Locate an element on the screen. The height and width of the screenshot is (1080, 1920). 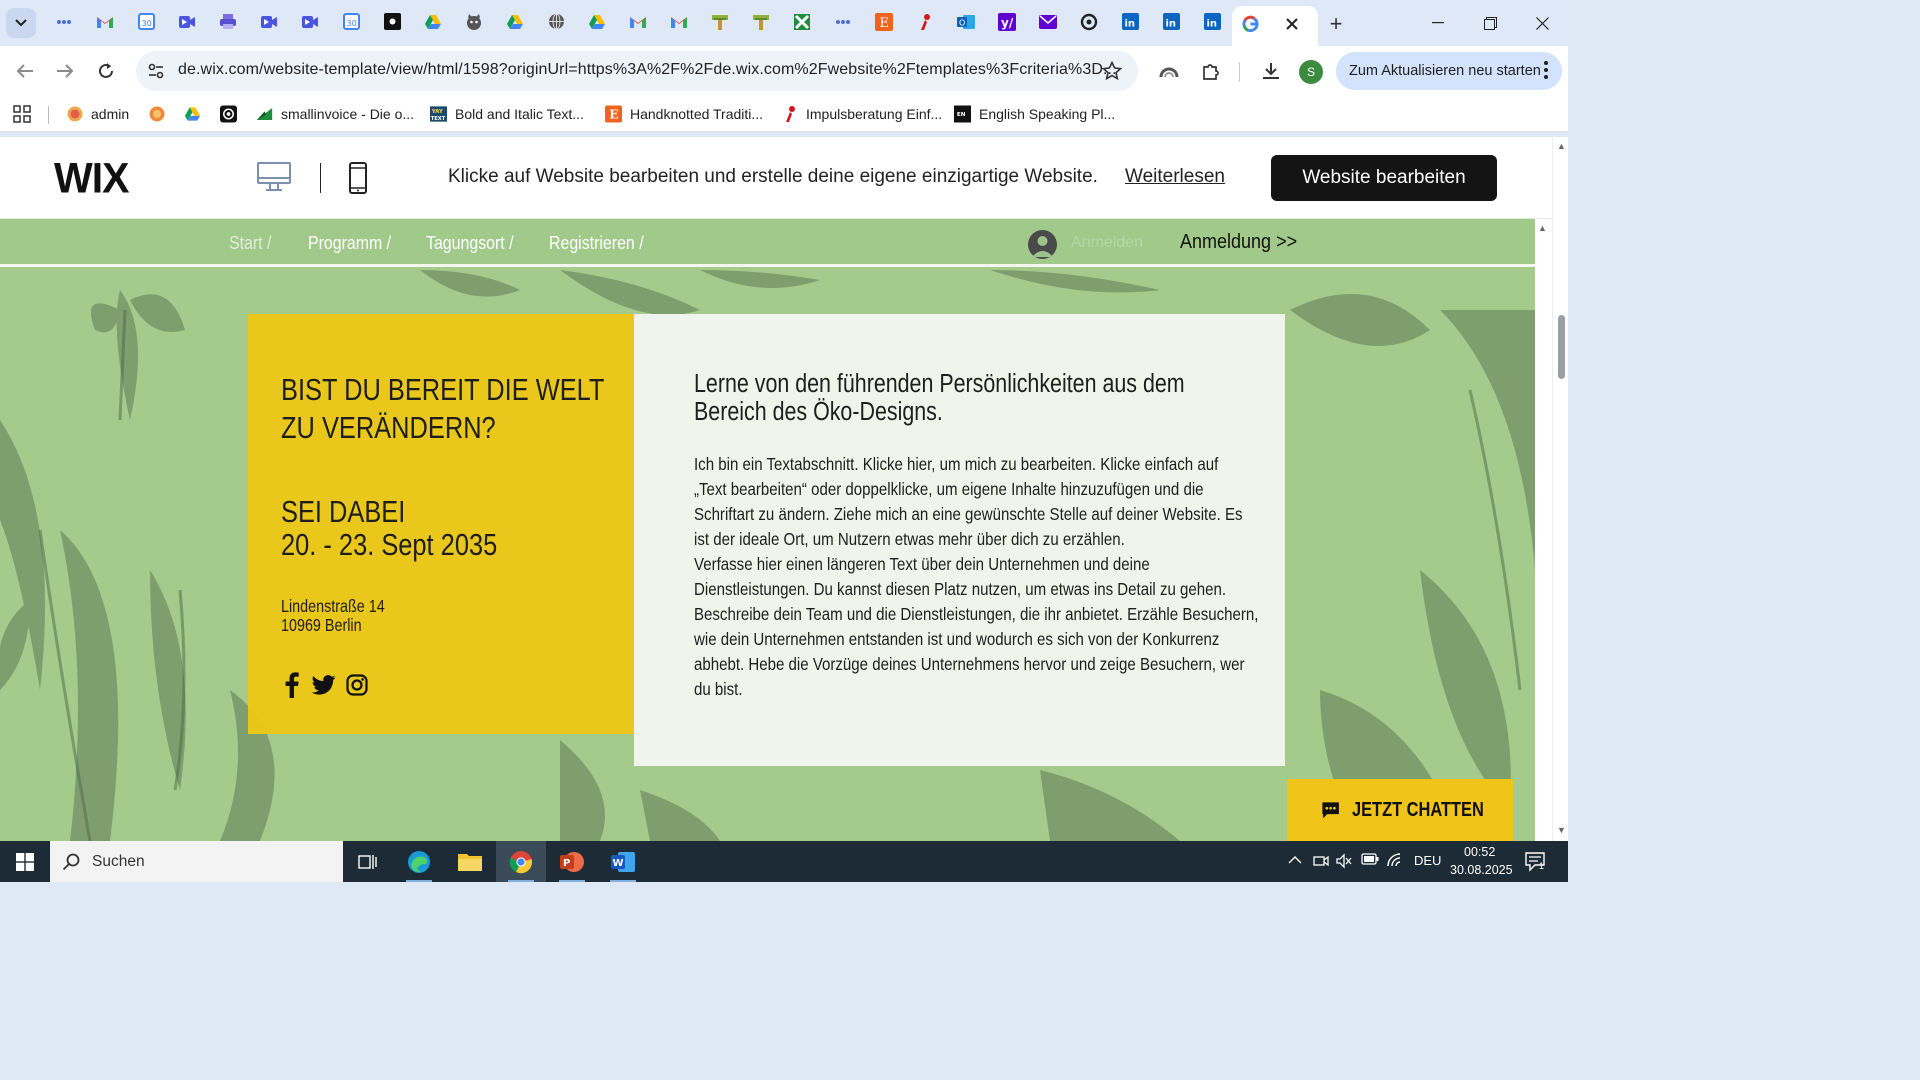
browser-tab: E is located at coordinates (884, 24).